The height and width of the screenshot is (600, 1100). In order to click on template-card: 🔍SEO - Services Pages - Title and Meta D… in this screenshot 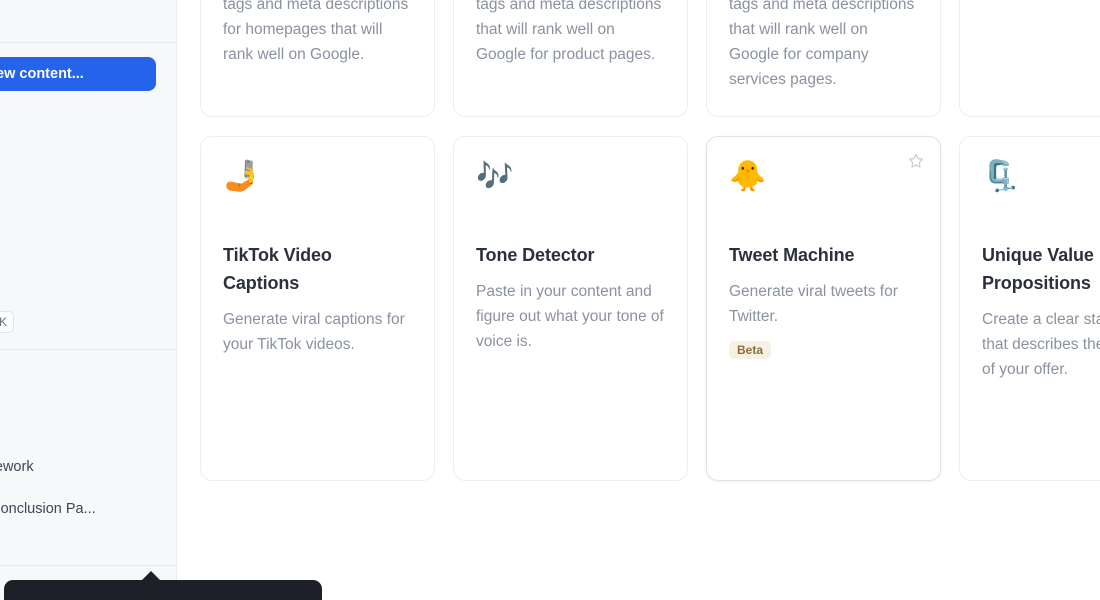, I will do `click(823, 58)`.